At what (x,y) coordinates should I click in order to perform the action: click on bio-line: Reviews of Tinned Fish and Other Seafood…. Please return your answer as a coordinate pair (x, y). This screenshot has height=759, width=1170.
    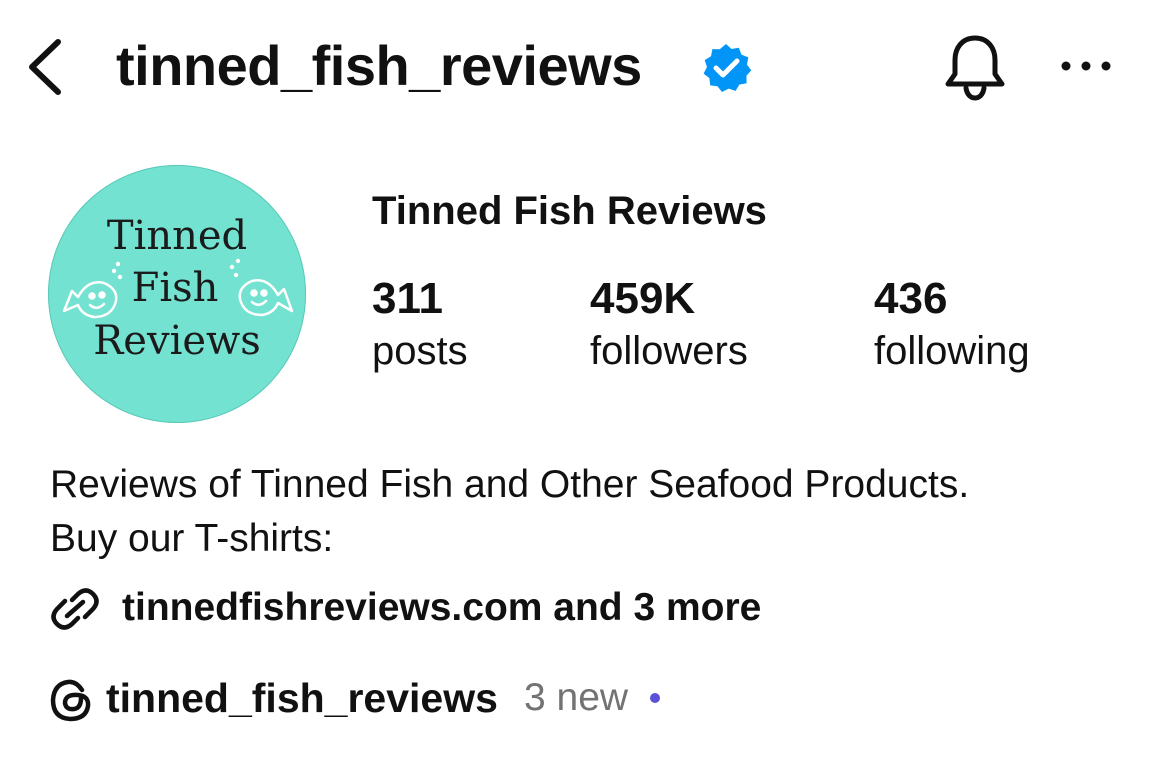
    Looking at the image, I should click on (510, 484).